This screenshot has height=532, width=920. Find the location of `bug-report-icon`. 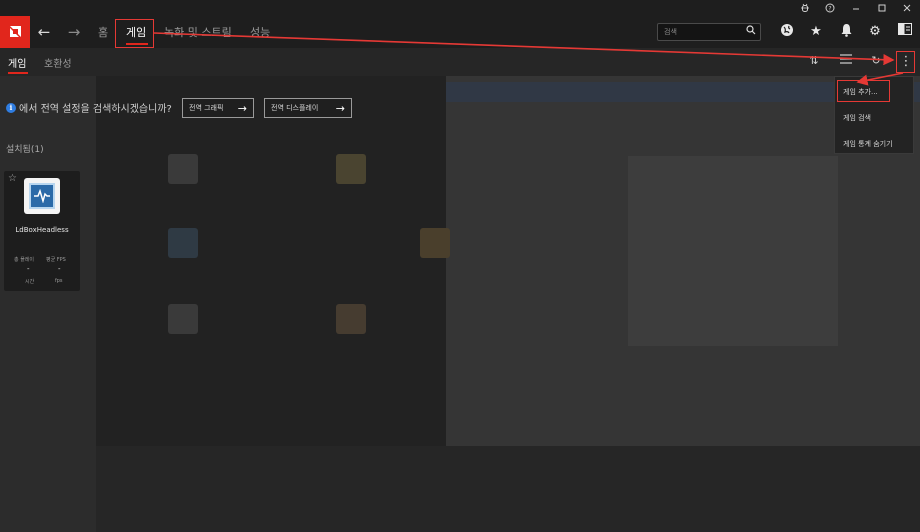

bug-report-icon is located at coordinates (805, 8).